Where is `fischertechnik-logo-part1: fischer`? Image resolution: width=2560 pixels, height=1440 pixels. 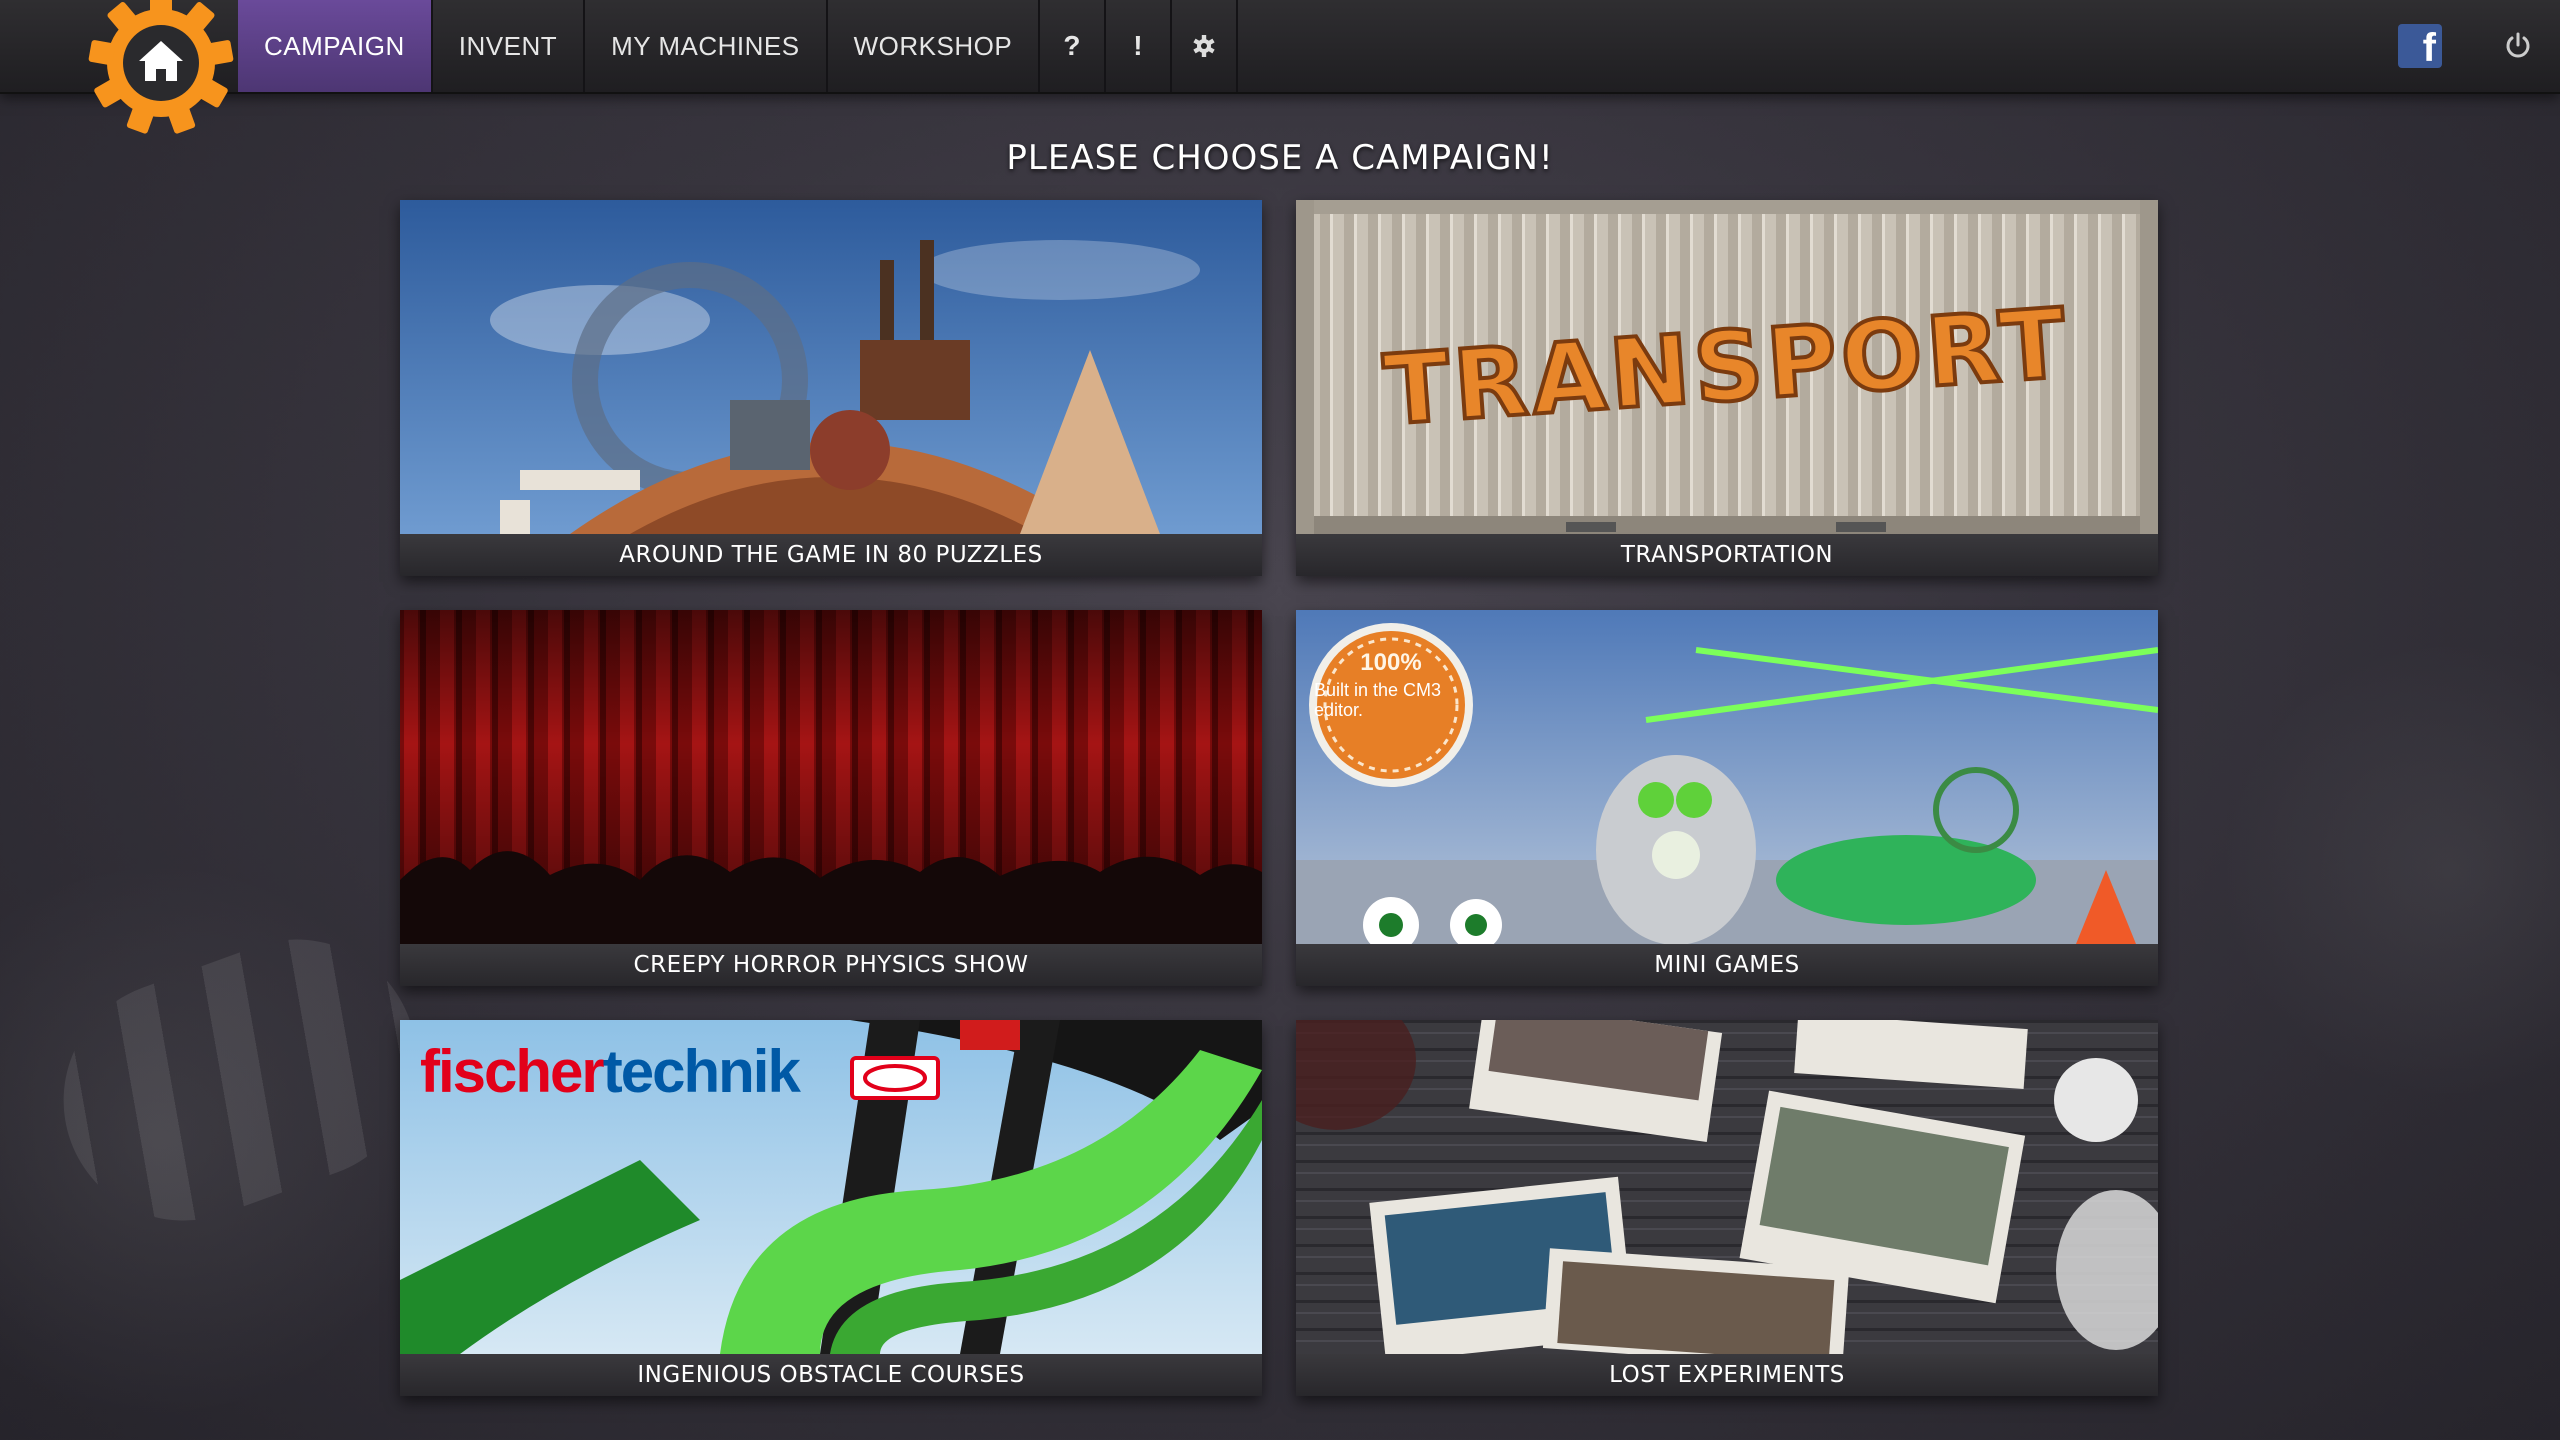 fischertechnik-logo-part1: fischer is located at coordinates (512, 1071).